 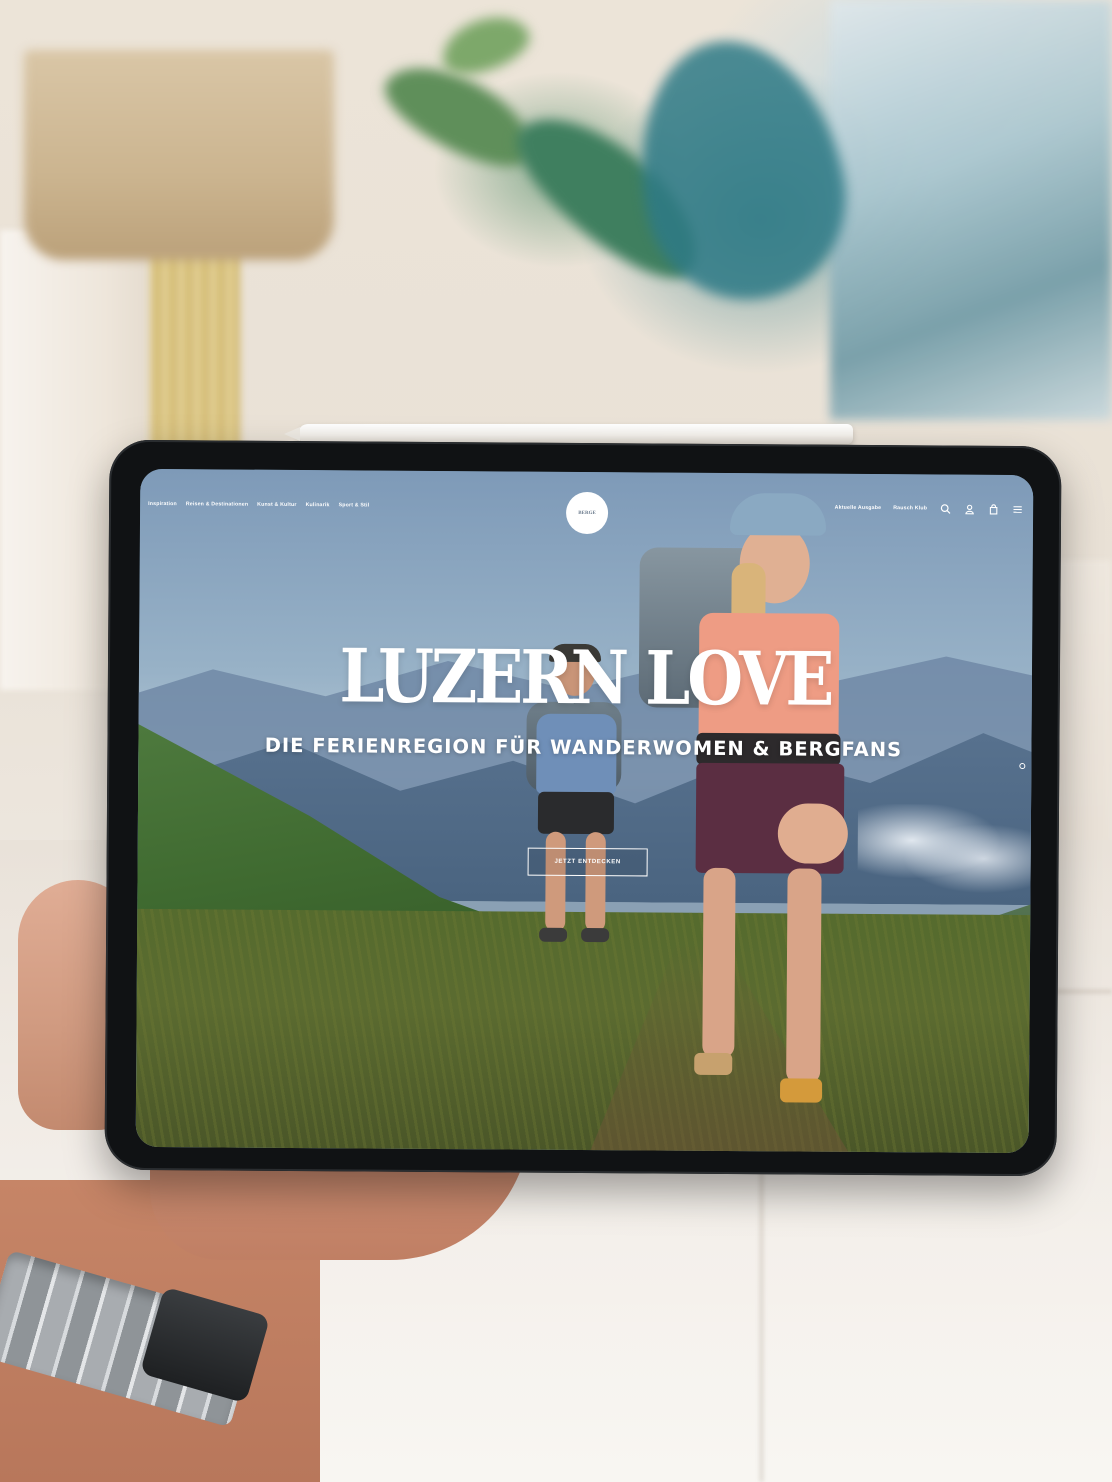 What do you see at coordinates (971, 210) in the screenshot?
I see `wall-painting` at bounding box center [971, 210].